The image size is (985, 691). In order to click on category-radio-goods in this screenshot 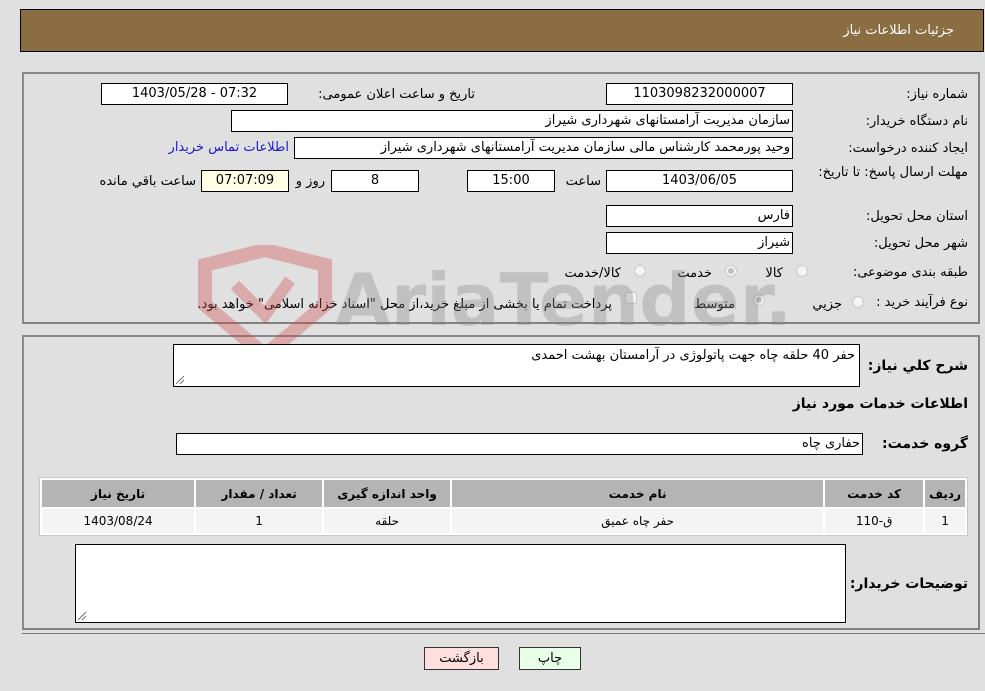, I will do `click(802, 271)`.